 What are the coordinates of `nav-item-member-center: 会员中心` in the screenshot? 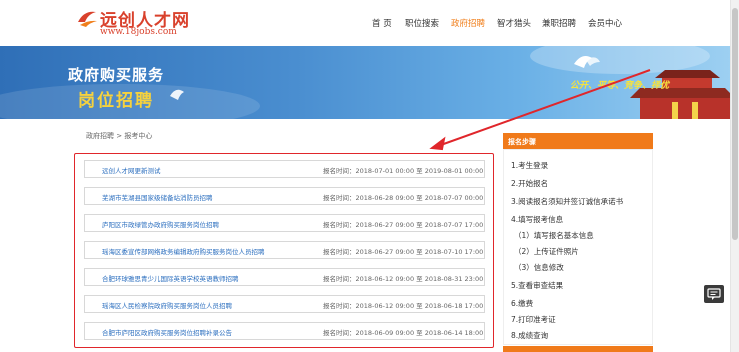 It's located at (605, 23).